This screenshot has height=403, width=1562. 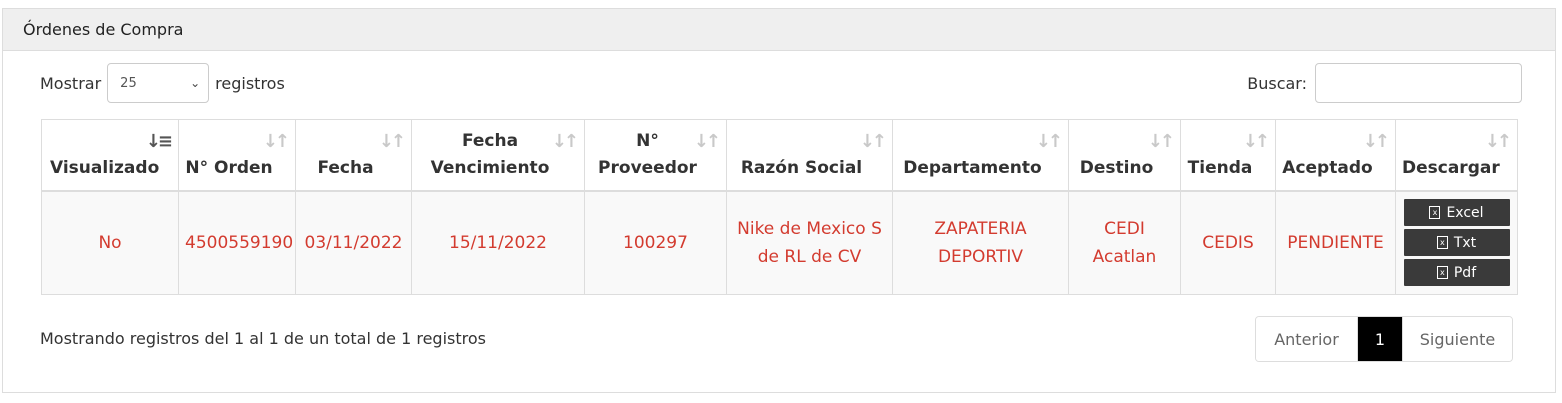 I want to click on column-header-aceptado: ↓↑ Aceptado, so click(x=1335, y=155).